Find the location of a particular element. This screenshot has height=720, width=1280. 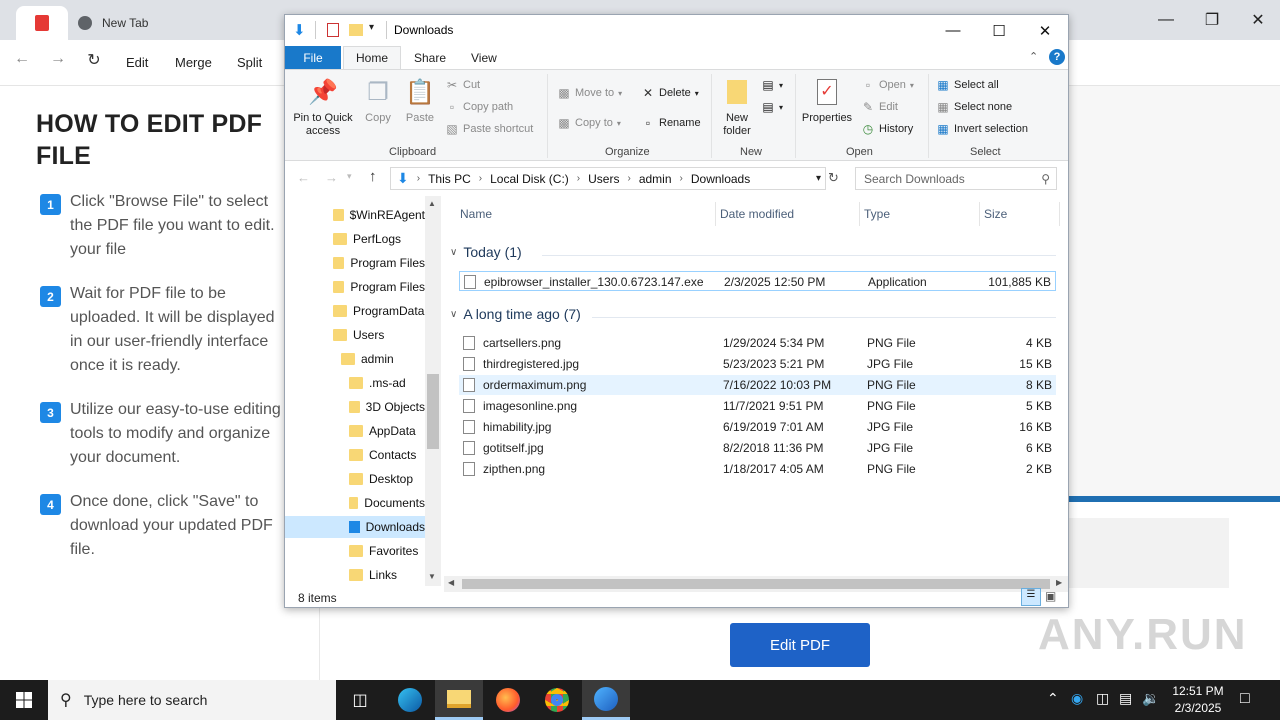

properties-quick-icon is located at coordinates (333, 30).